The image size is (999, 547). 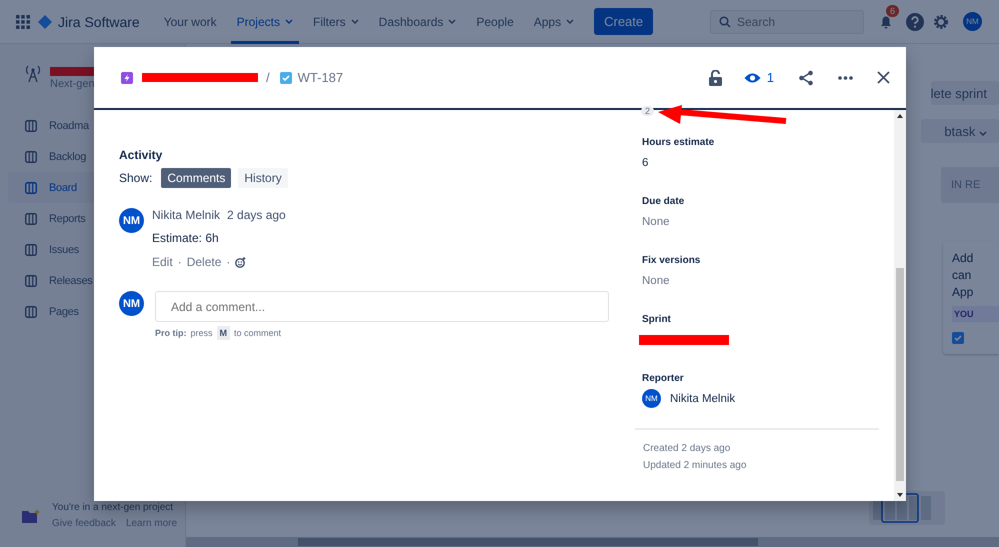 I want to click on next-gen-notice: You're in a next-gen project, so click(x=113, y=507).